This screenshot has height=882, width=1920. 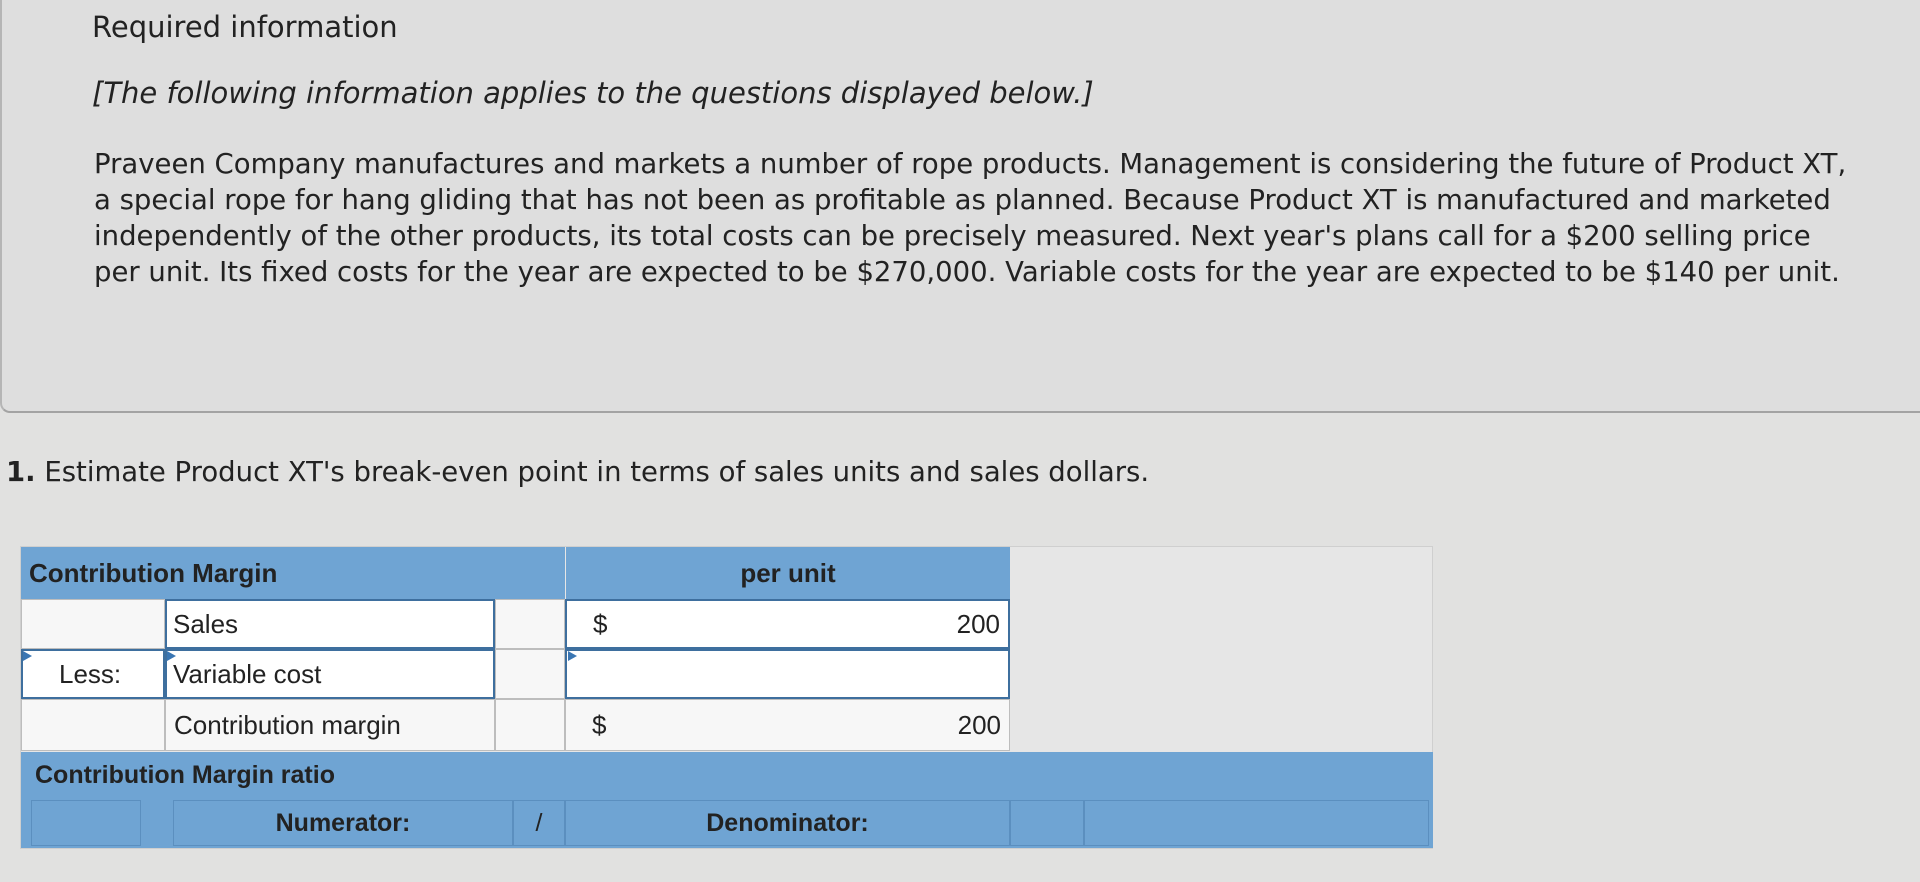 What do you see at coordinates (1256, 823) in the screenshot?
I see `ratio-result-cell` at bounding box center [1256, 823].